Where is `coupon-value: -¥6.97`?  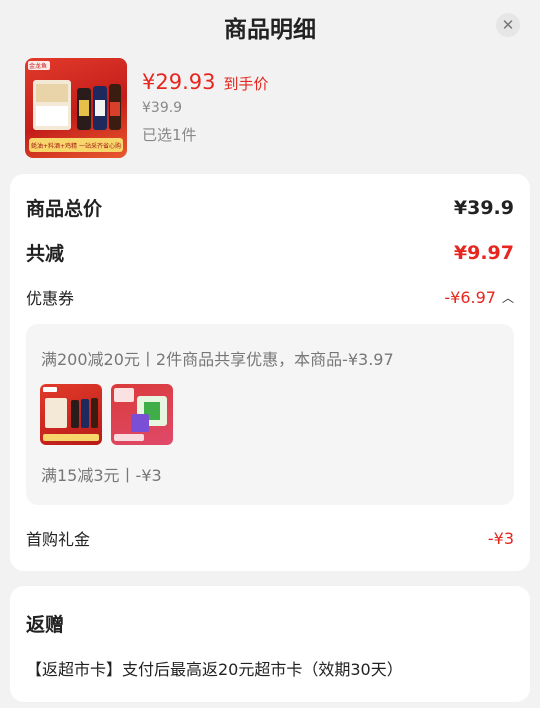
coupon-value: -¥6.97 is located at coordinates (470, 297).